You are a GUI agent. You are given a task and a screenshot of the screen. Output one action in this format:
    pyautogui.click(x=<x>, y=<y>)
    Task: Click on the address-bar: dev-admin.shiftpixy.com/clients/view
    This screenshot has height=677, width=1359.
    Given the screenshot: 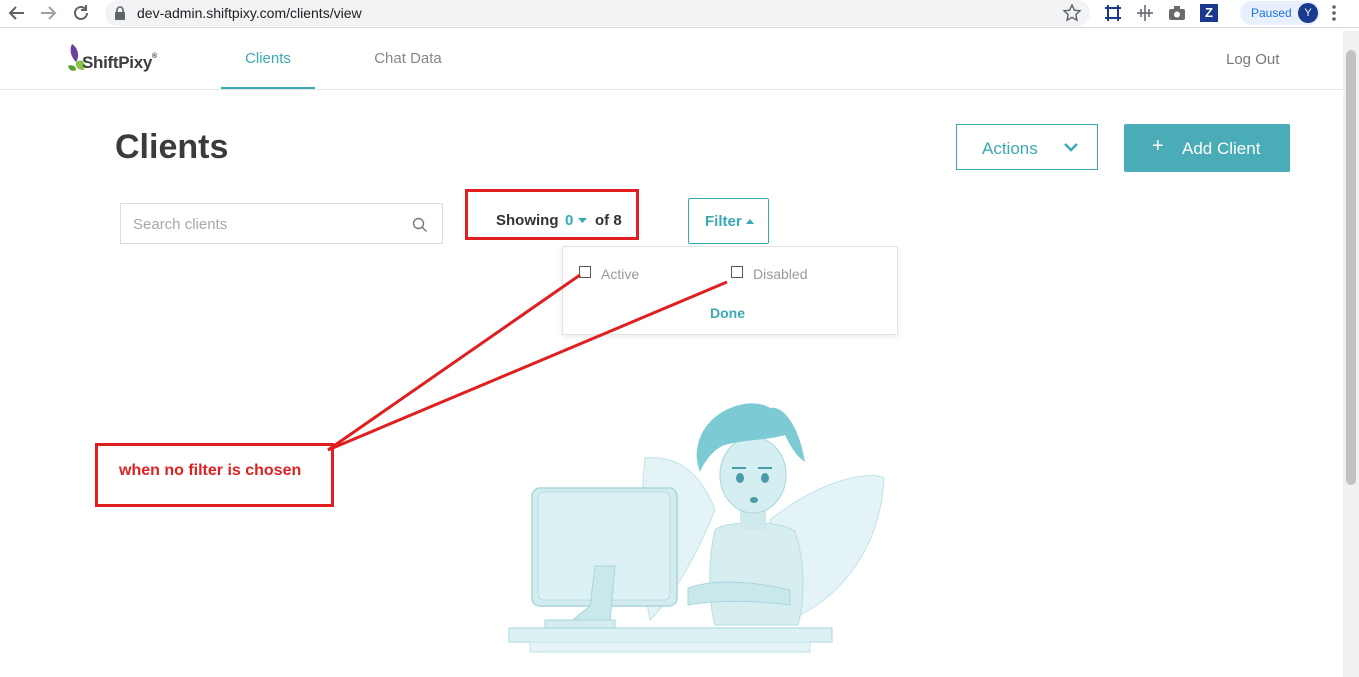 What is the action you would take?
    pyautogui.click(x=597, y=13)
    